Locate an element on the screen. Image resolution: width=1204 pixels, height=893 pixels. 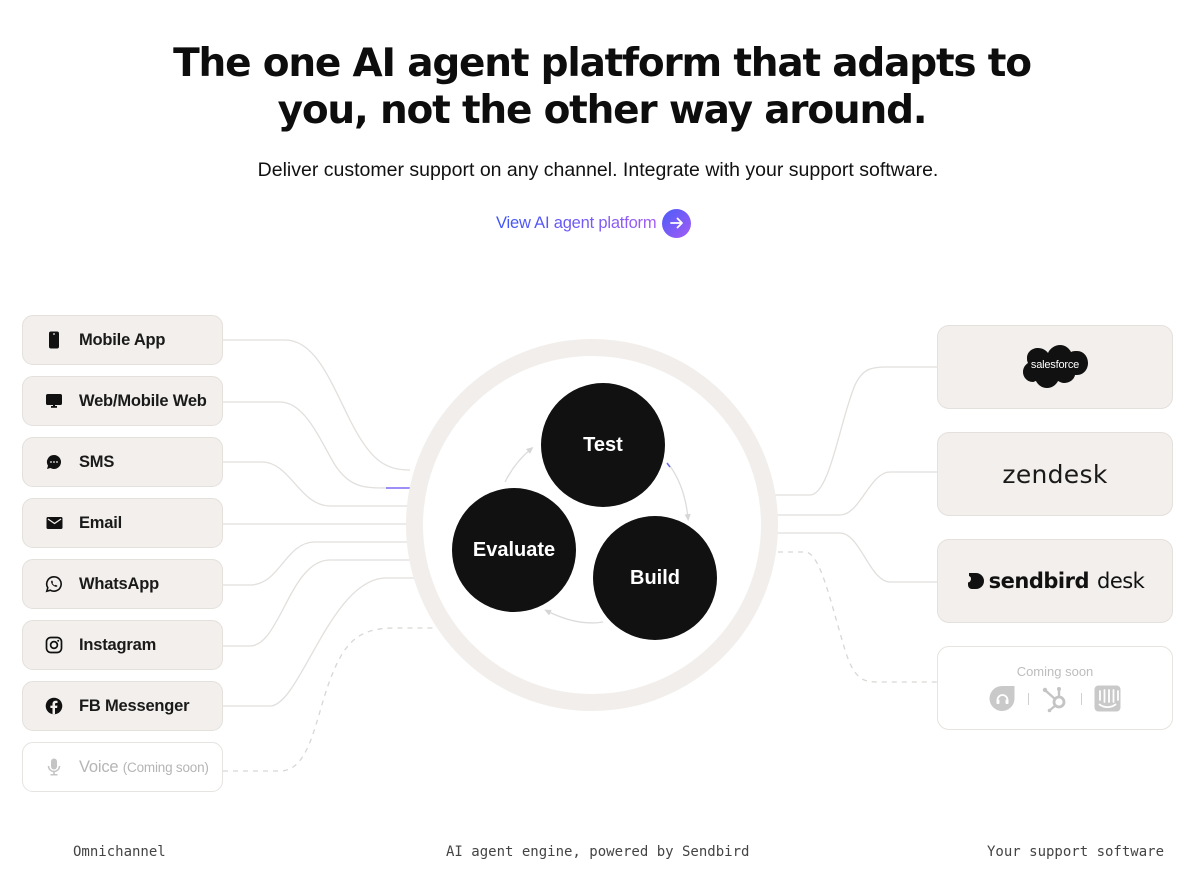
channel-mobile-app: Mobile App is located at coordinates (122, 340).